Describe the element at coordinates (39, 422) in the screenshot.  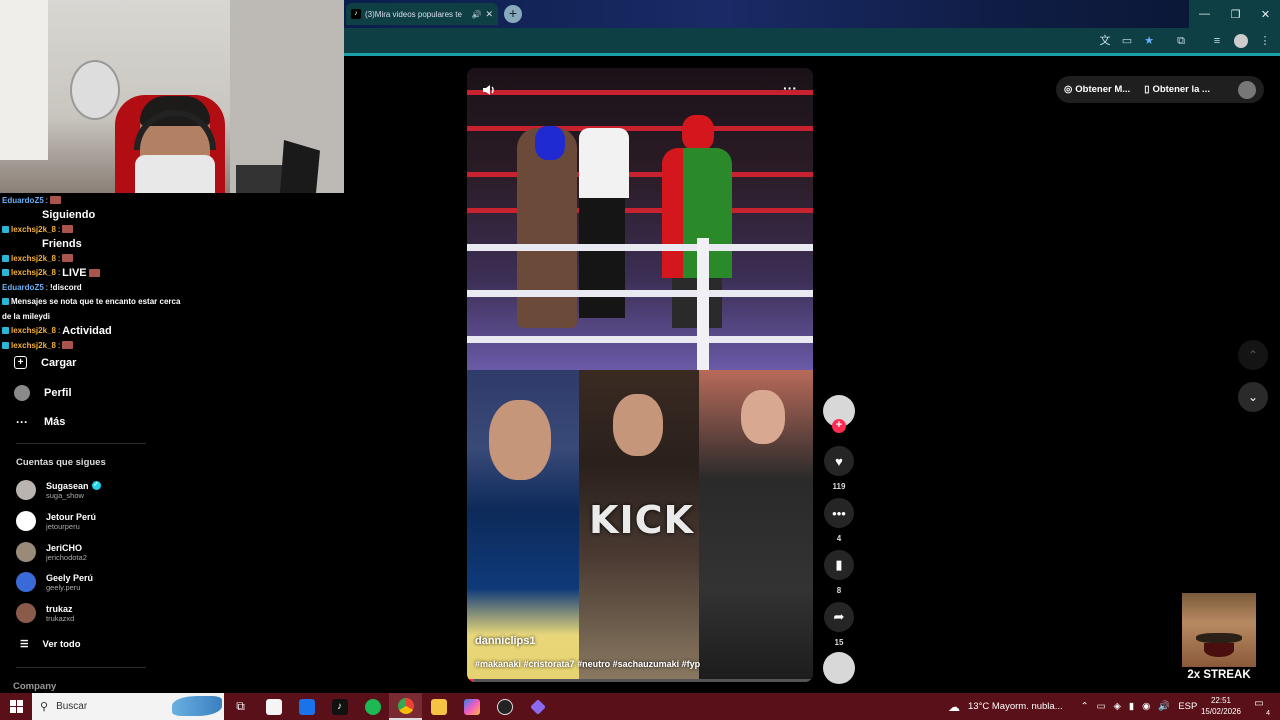
I see `sidebar-item-more: ··· Más` at that location.